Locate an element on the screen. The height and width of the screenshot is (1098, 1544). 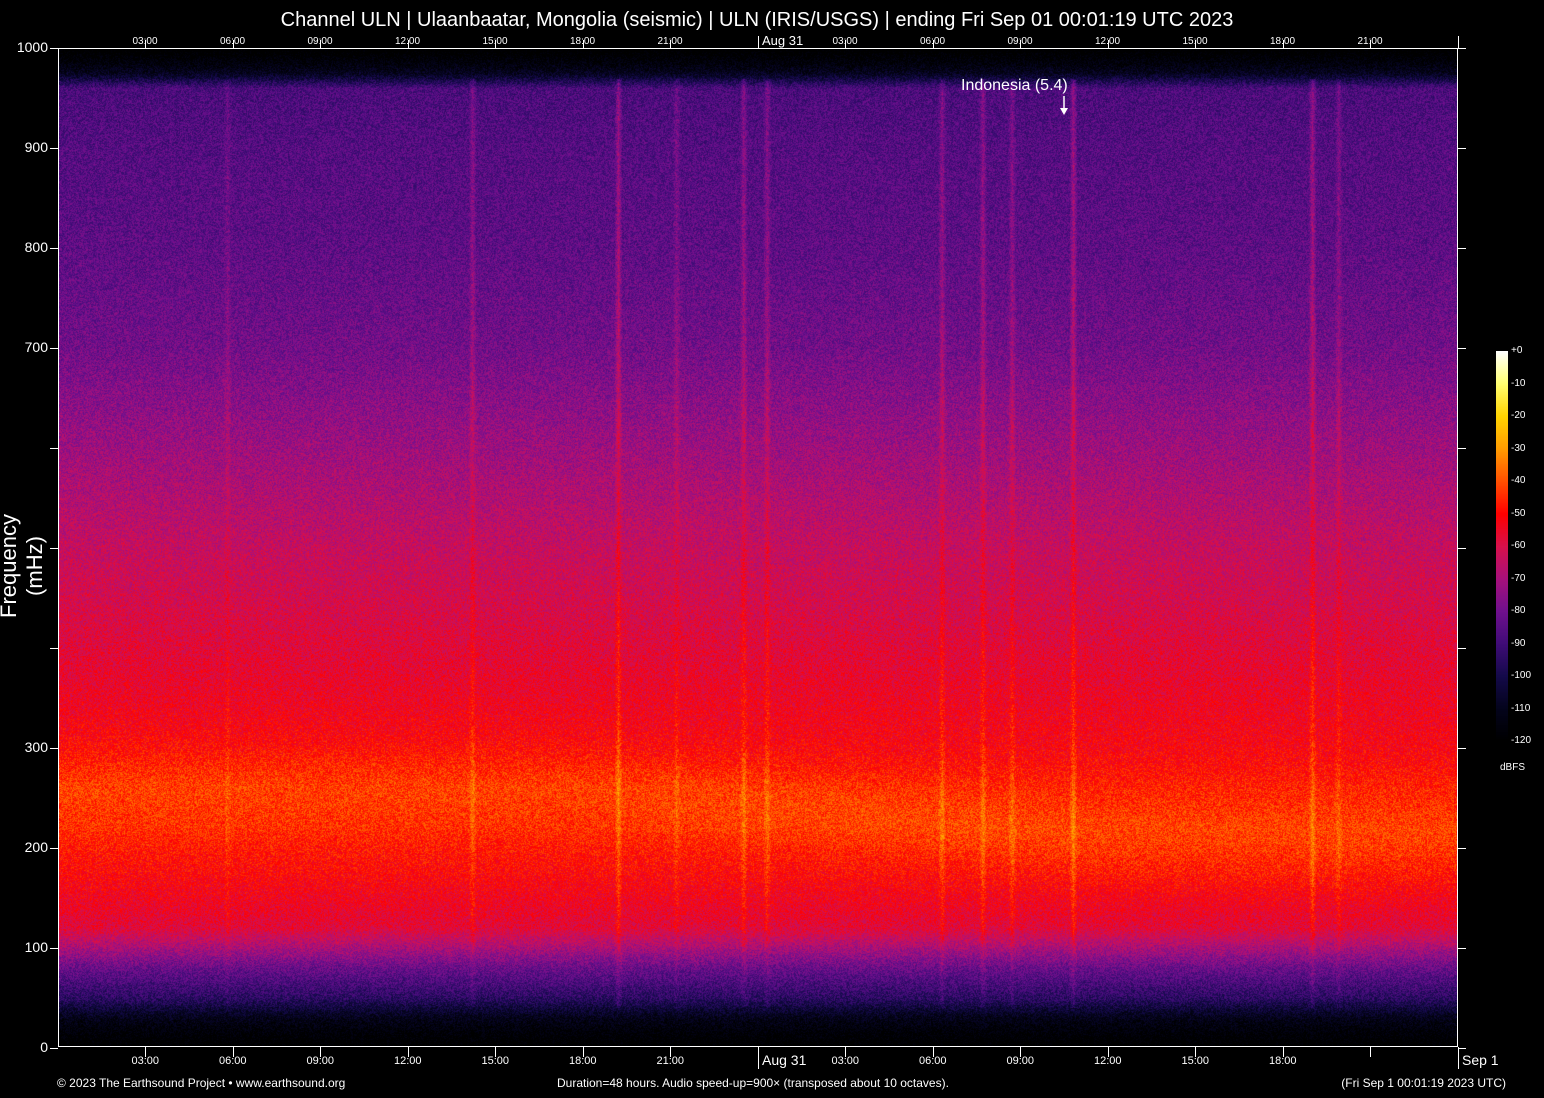
colorbar is located at coordinates (1502, 546).